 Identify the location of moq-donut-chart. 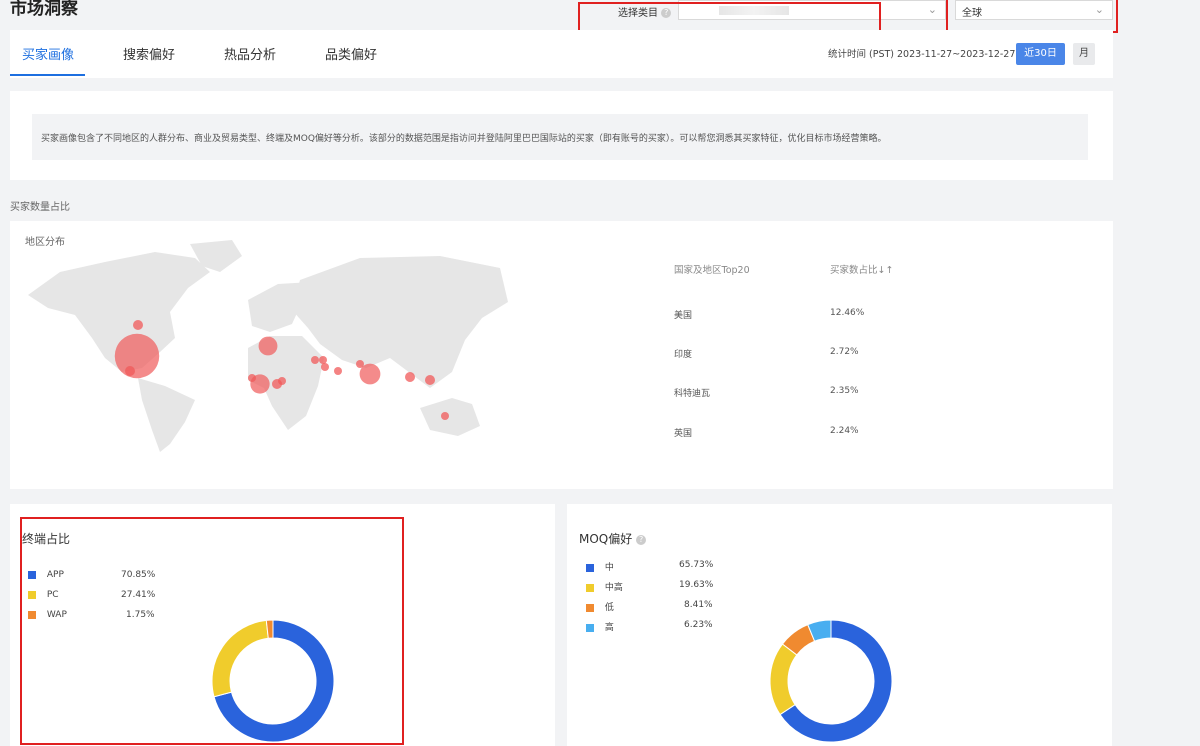
(831, 681).